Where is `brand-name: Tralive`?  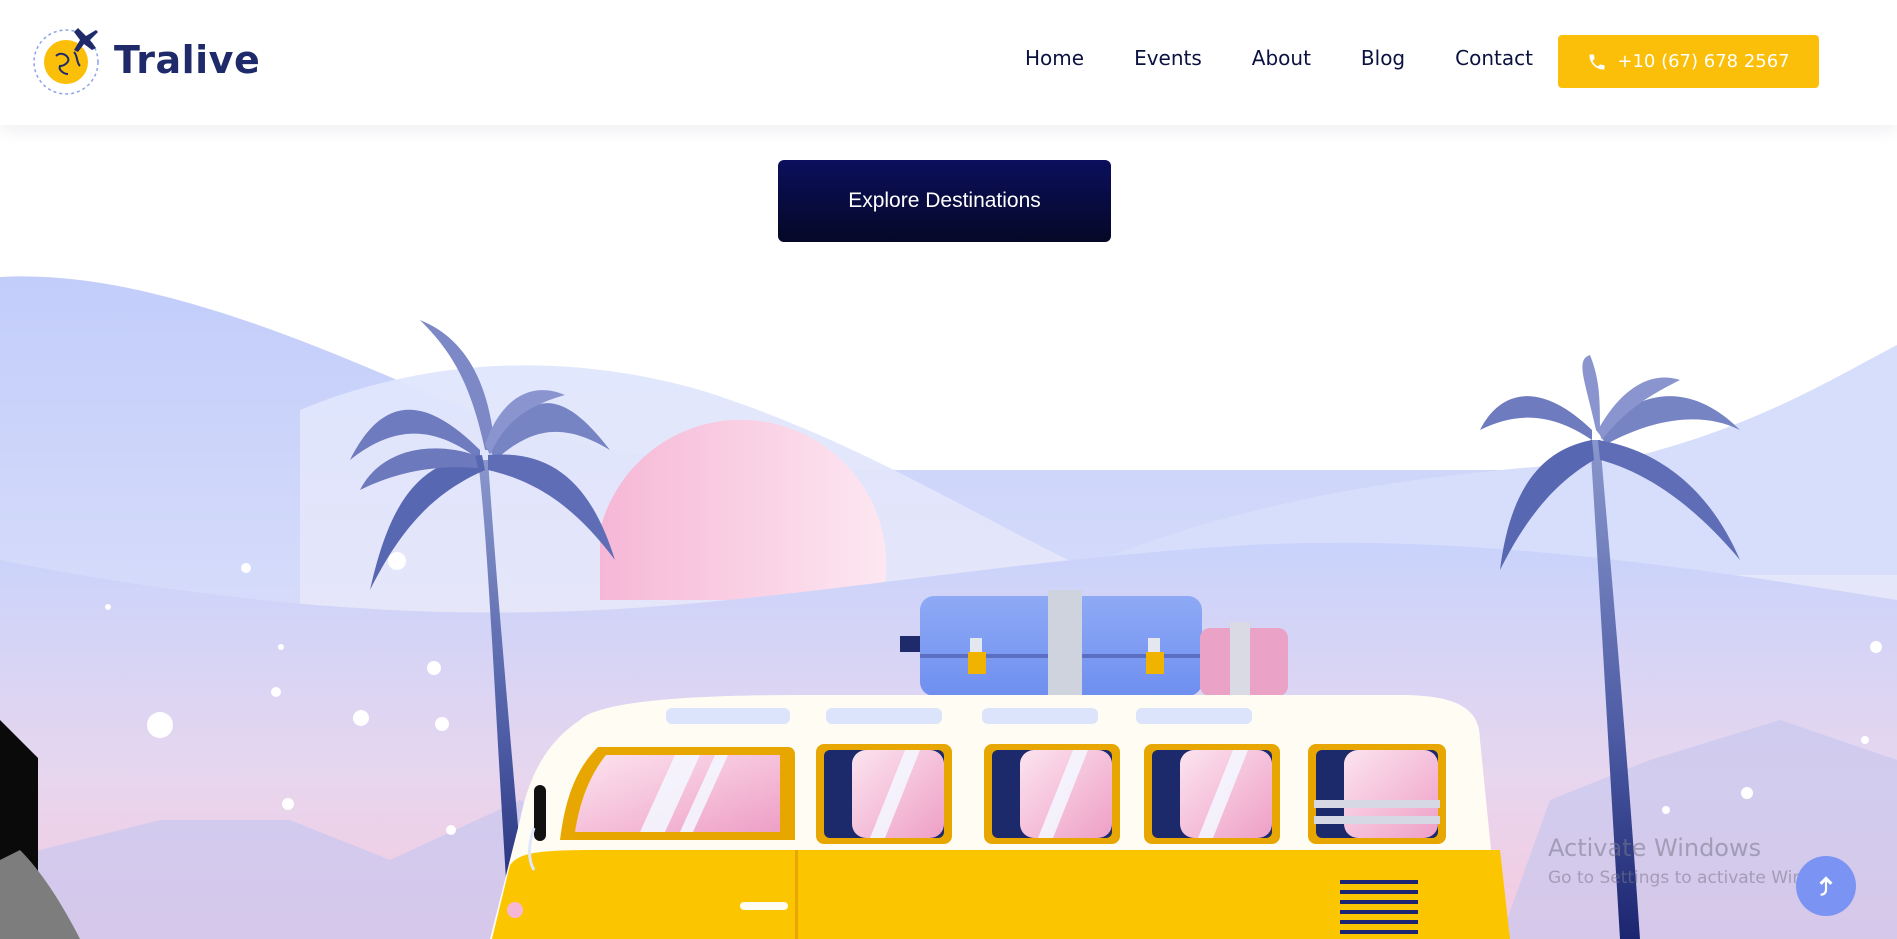
brand-name: Tralive is located at coordinates (187, 60).